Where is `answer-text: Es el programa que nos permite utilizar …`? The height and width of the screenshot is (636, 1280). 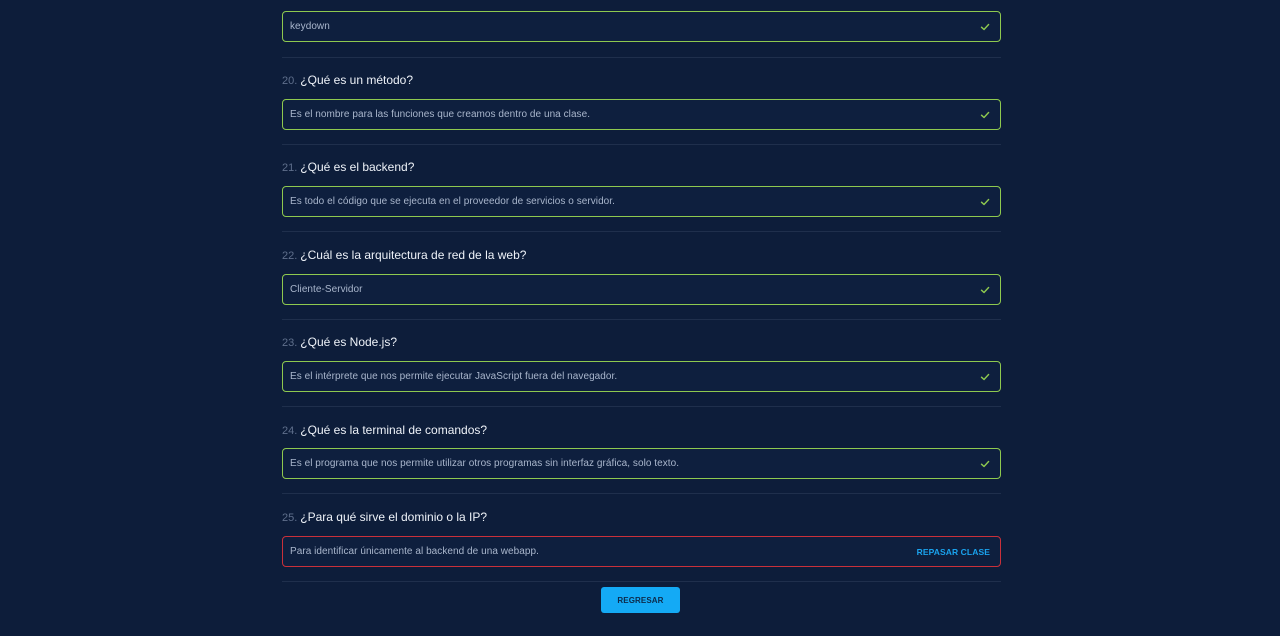 answer-text: Es el programa que nos permite utilizar … is located at coordinates (485, 463).